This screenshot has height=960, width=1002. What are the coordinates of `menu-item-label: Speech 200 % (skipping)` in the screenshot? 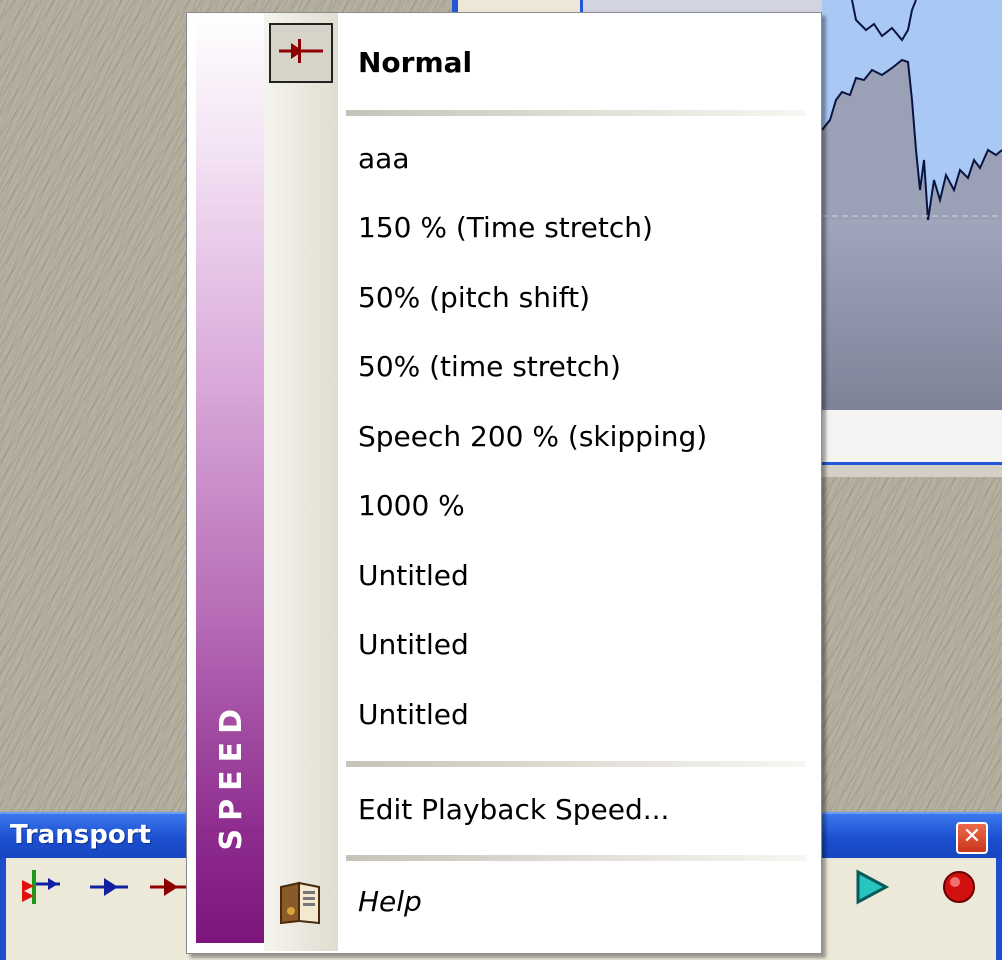 It's located at (533, 436).